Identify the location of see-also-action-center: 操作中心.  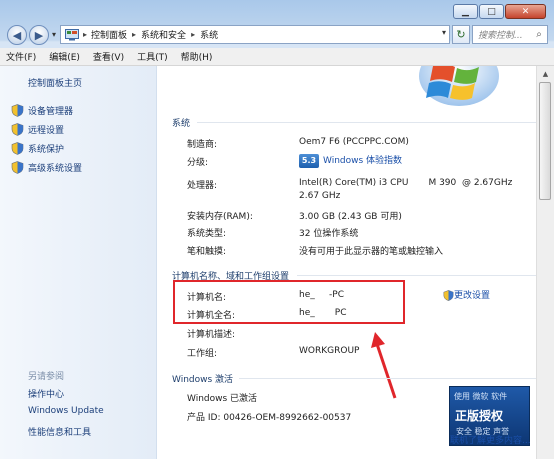
(46, 393).